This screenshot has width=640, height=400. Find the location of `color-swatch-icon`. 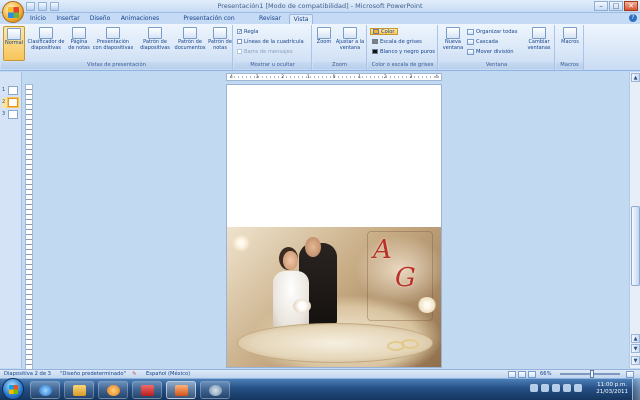

color-swatch-icon is located at coordinates (376, 31).